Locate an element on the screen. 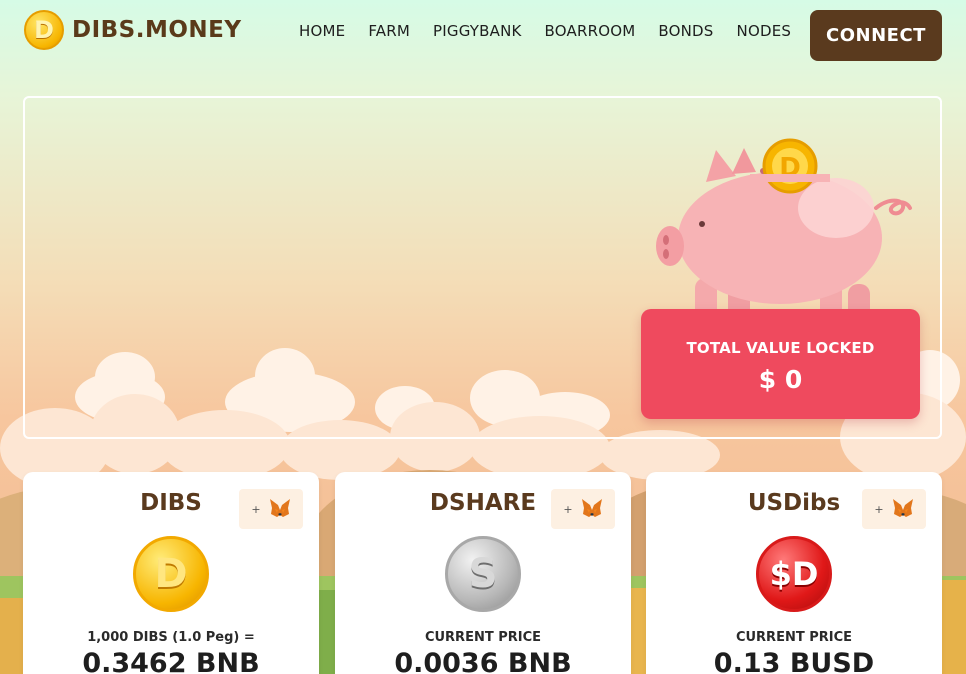 This screenshot has height=674, width=966. total-value-locked-panel: TOTAL VALUE LOCKED $ 0 is located at coordinates (780, 364).